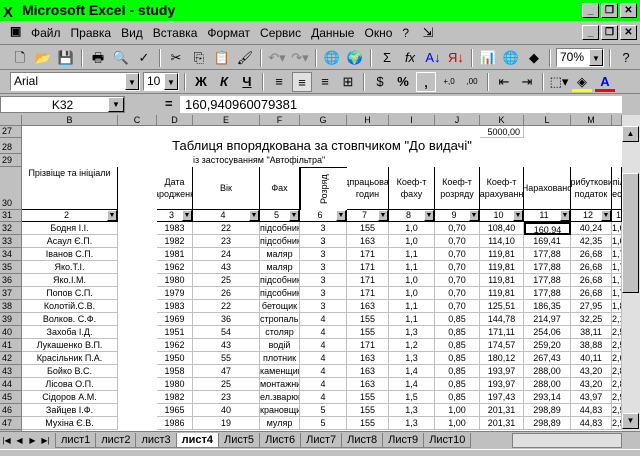 The height and width of the screenshot is (456, 640). I want to click on table-cell: монтажник, so click(280, 384).